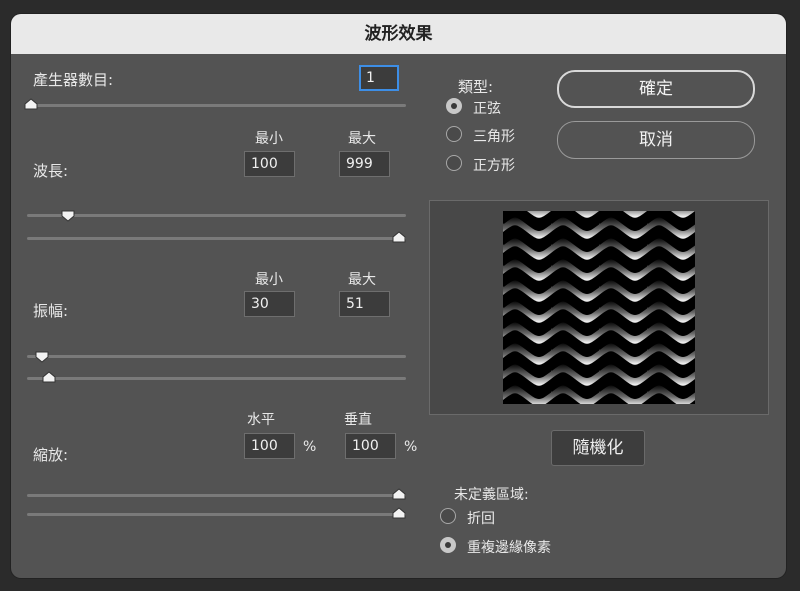 The height and width of the screenshot is (591, 800). I want to click on wavelength-max-slider-thumb, so click(399, 237).